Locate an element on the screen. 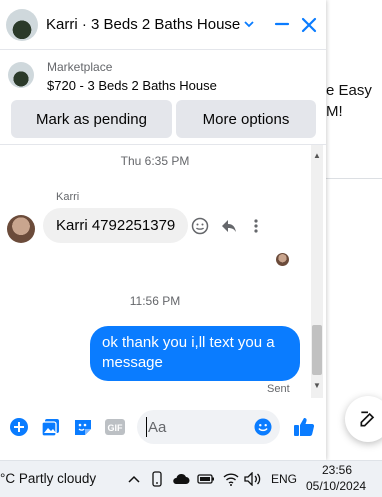 Image resolution: width=382 pixels, height=497 pixels. phone-link-icon is located at coordinates (157, 479).